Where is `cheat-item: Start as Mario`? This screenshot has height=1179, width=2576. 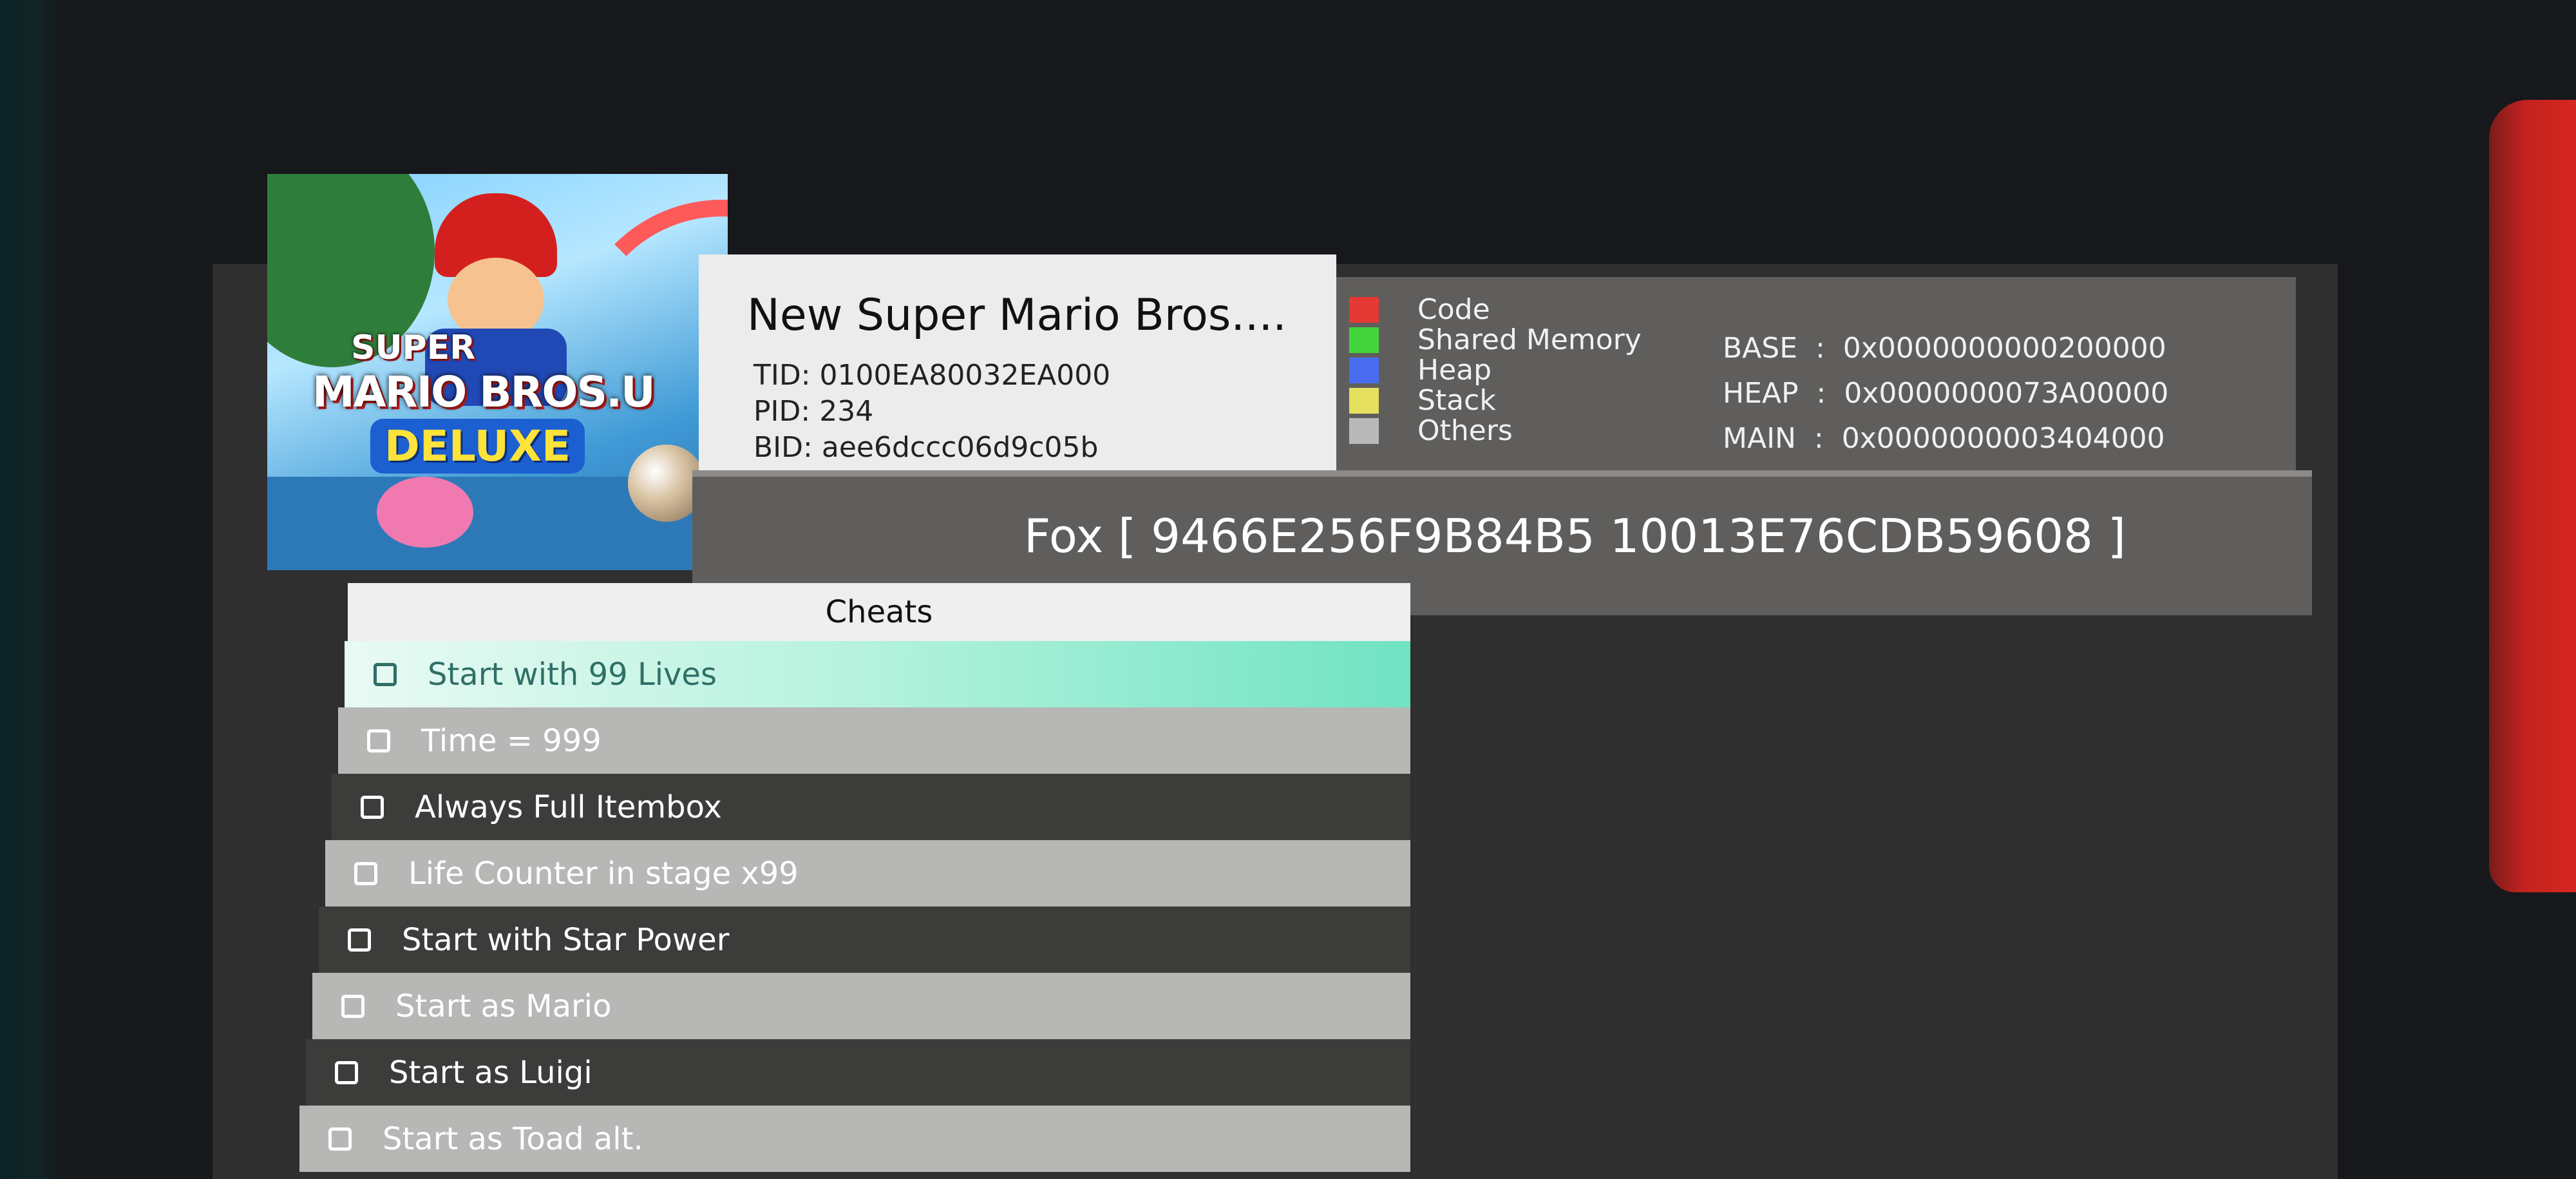 cheat-item: Start as Mario is located at coordinates (861, 1006).